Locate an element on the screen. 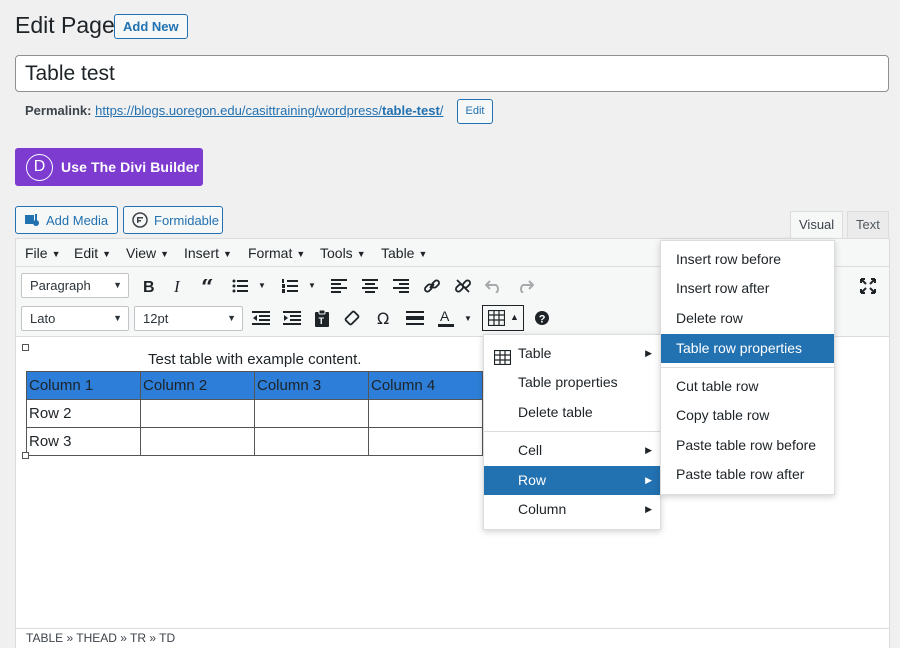  divi-builder-button: D Use The Divi Builder is located at coordinates (109, 167).